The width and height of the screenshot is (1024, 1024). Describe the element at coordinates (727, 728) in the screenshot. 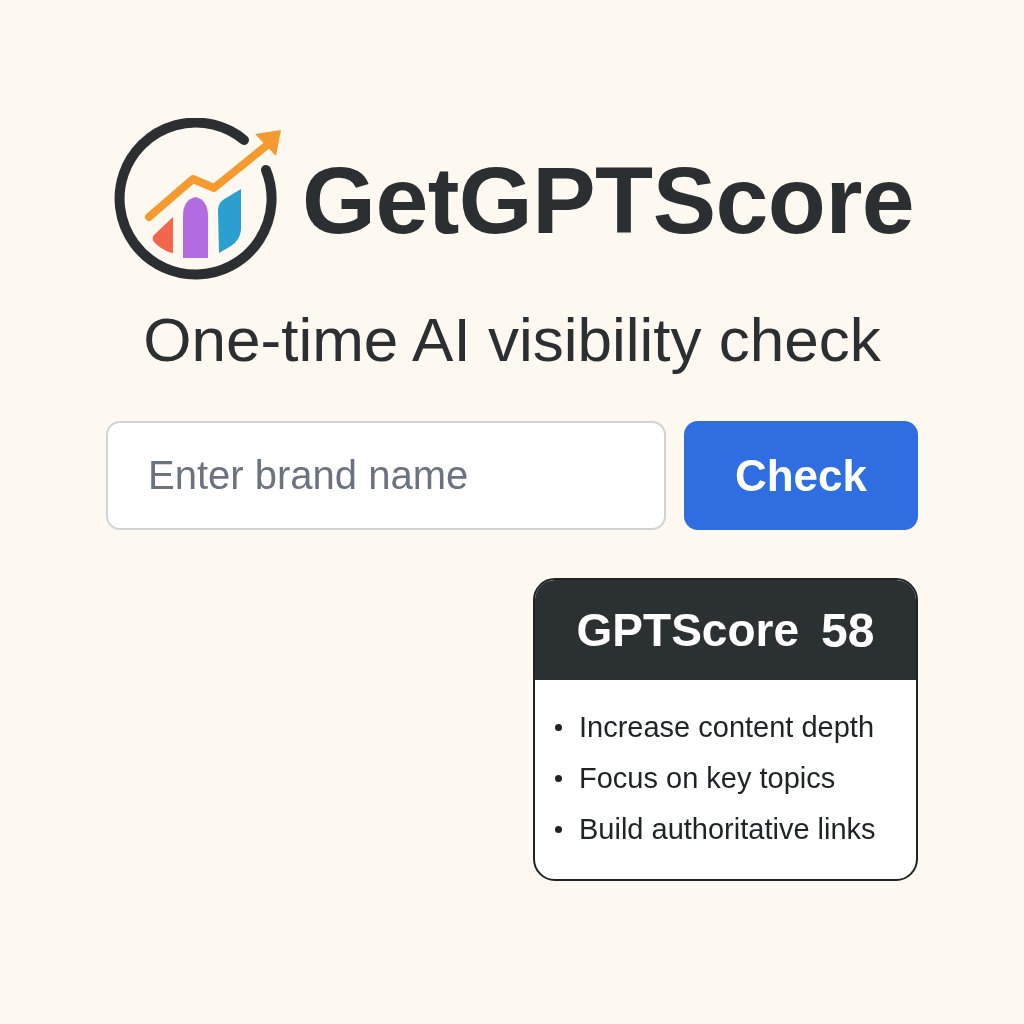

I see `tip-text: Increase content depth` at that location.